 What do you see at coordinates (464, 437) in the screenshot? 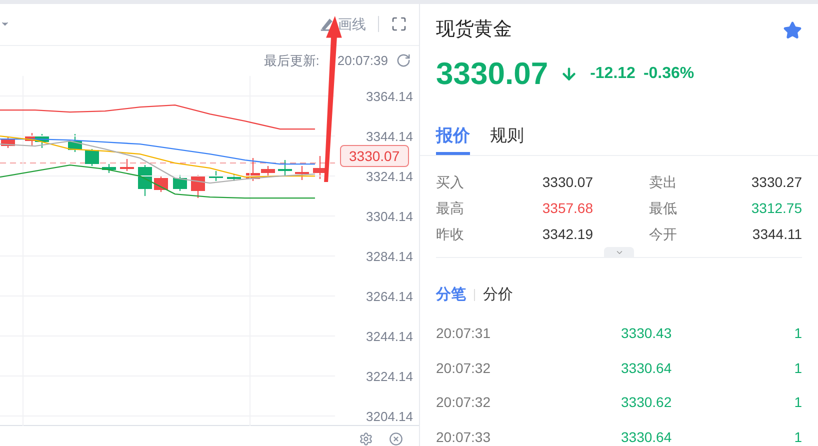
I see `trade-time: 20:07:33` at bounding box center [464, 437].